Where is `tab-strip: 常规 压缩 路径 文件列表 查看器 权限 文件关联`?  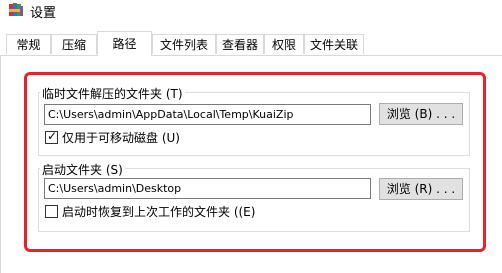 tab-strip: 常规 压缩 路径 文件列表 查看器 权限 文件关联 is located at coordinates (251, 43).